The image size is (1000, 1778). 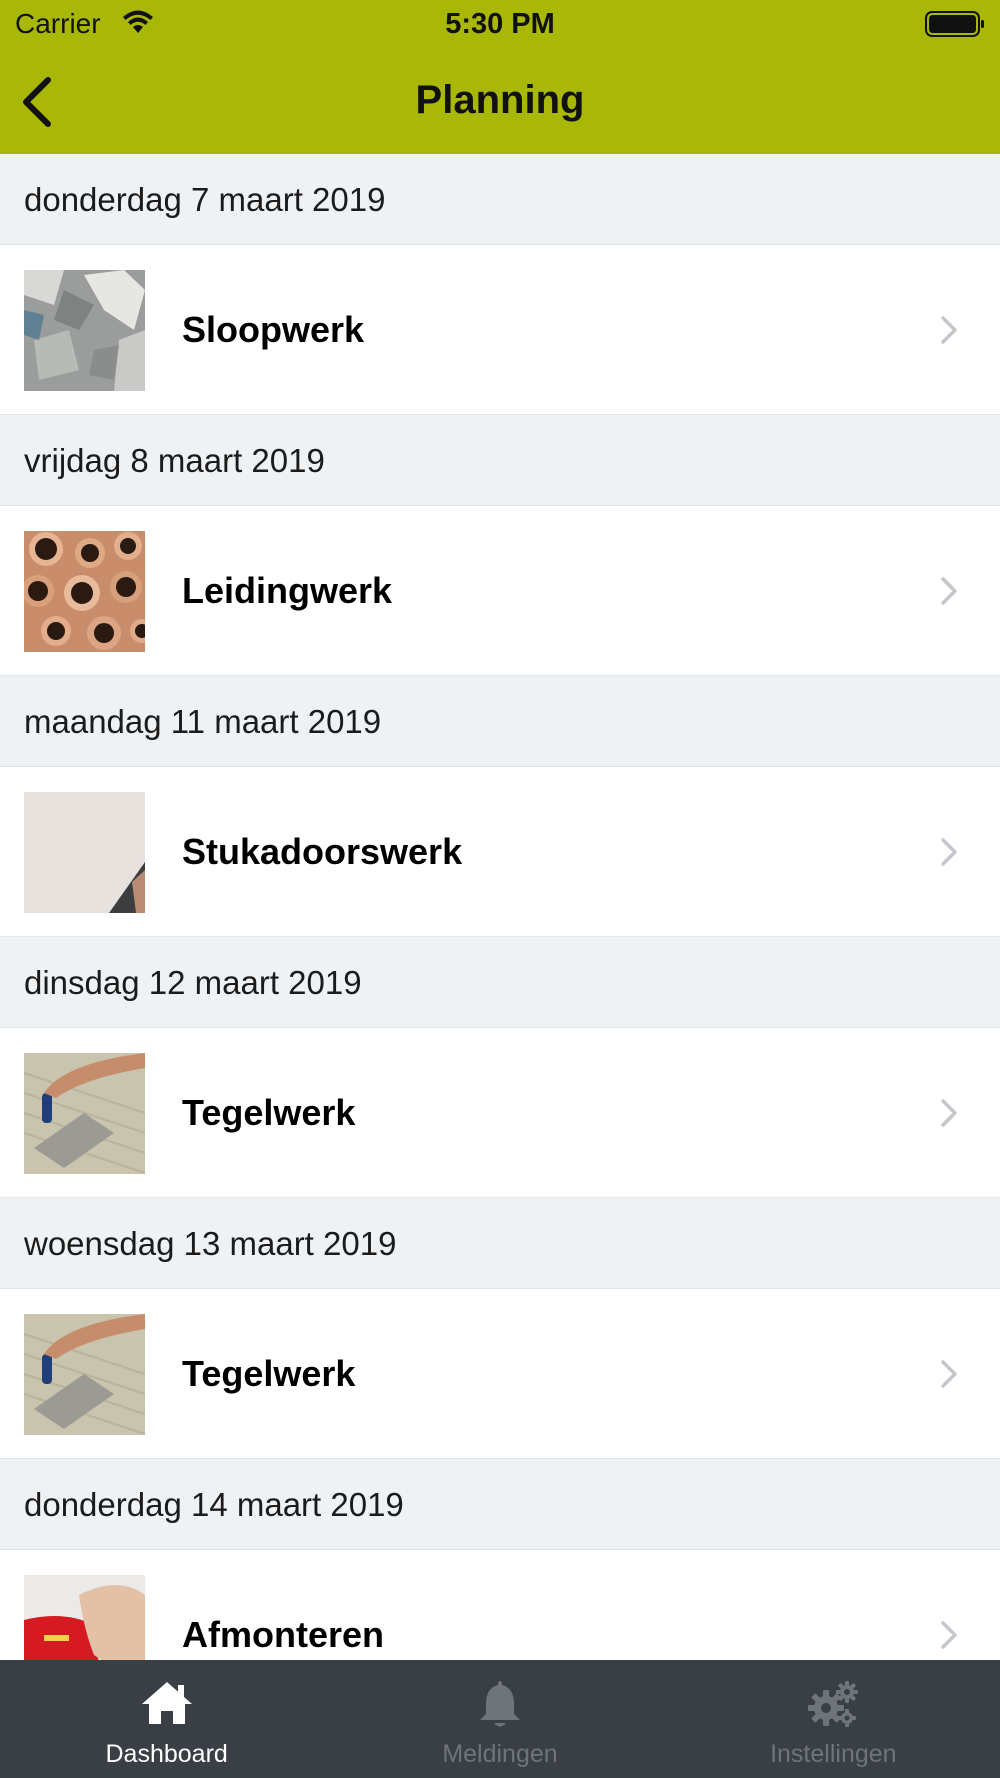 I want to click on tab-label: Meldingen, so click(x=500, y=1754).